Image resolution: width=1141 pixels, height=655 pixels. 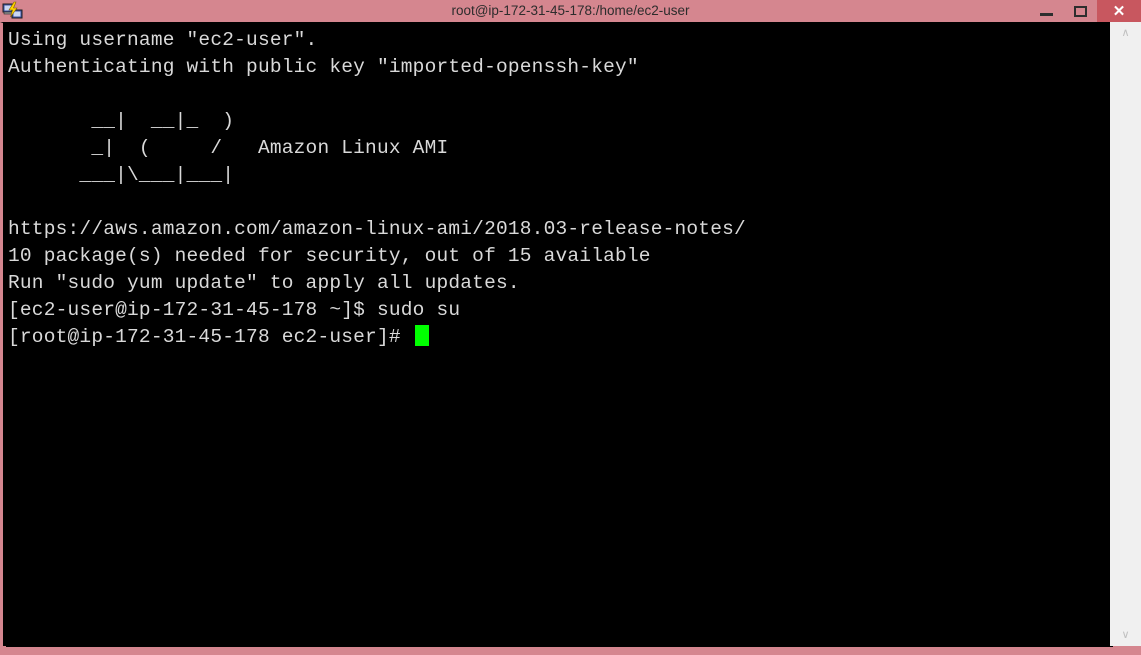 I want to click on terminal-prompt-line: [root@ip-172-31-45-178 ec2-user]#, so click(x=377, y=337).